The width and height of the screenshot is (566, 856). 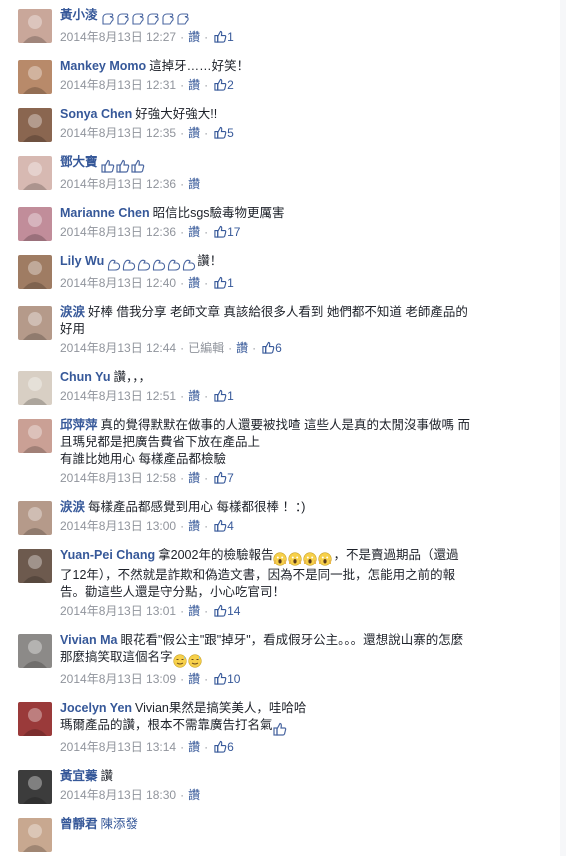 I want to click on tagged-user-link: 陳添發, so click(x=120, y=824).